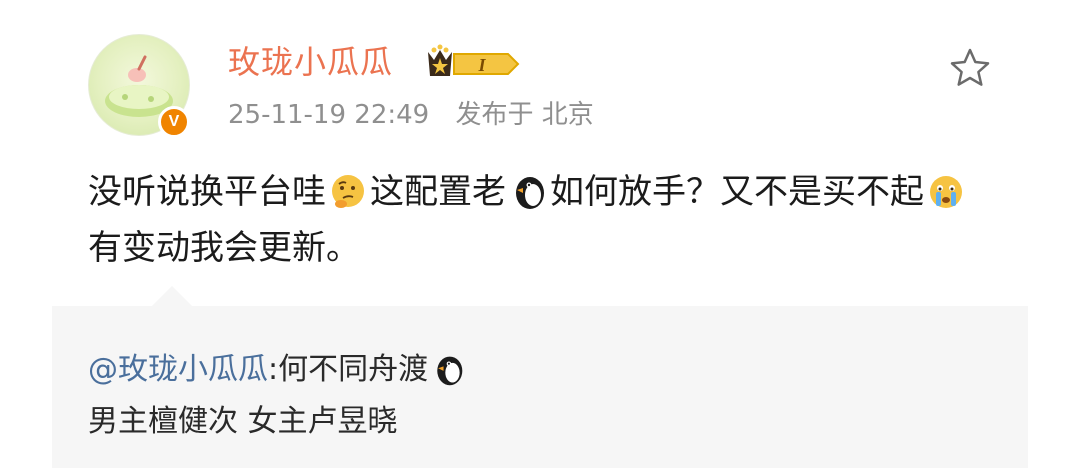 The width and height of the screenshot is (1080, 468). Describe the element at coordinates (140, 86) in the screenshot. I see `avatar-container: V` at that location.